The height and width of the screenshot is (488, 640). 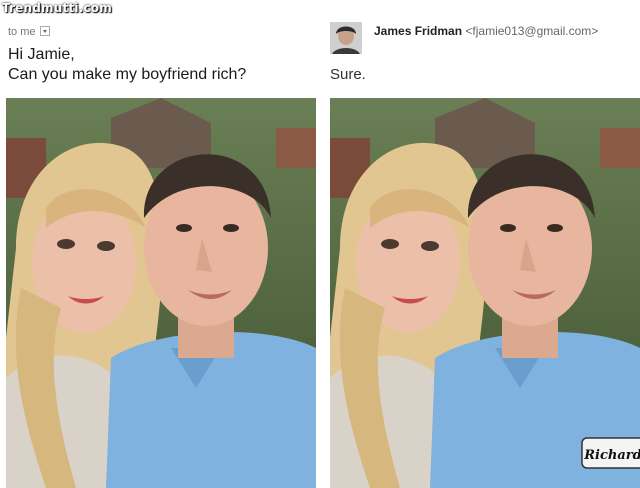 I want to click on sender-email: <fjamie013@gmail.com>, so click(x=532, y=31).